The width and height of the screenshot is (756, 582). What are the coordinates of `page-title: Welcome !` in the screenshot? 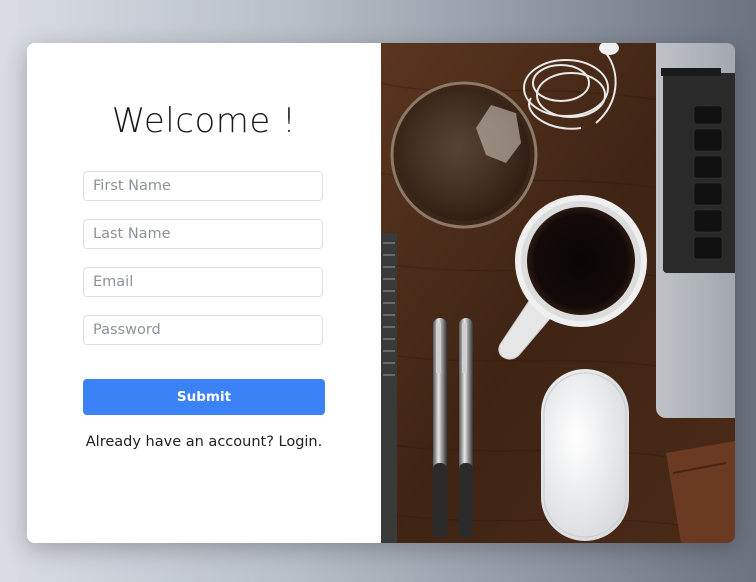 It's located at (204, 121).